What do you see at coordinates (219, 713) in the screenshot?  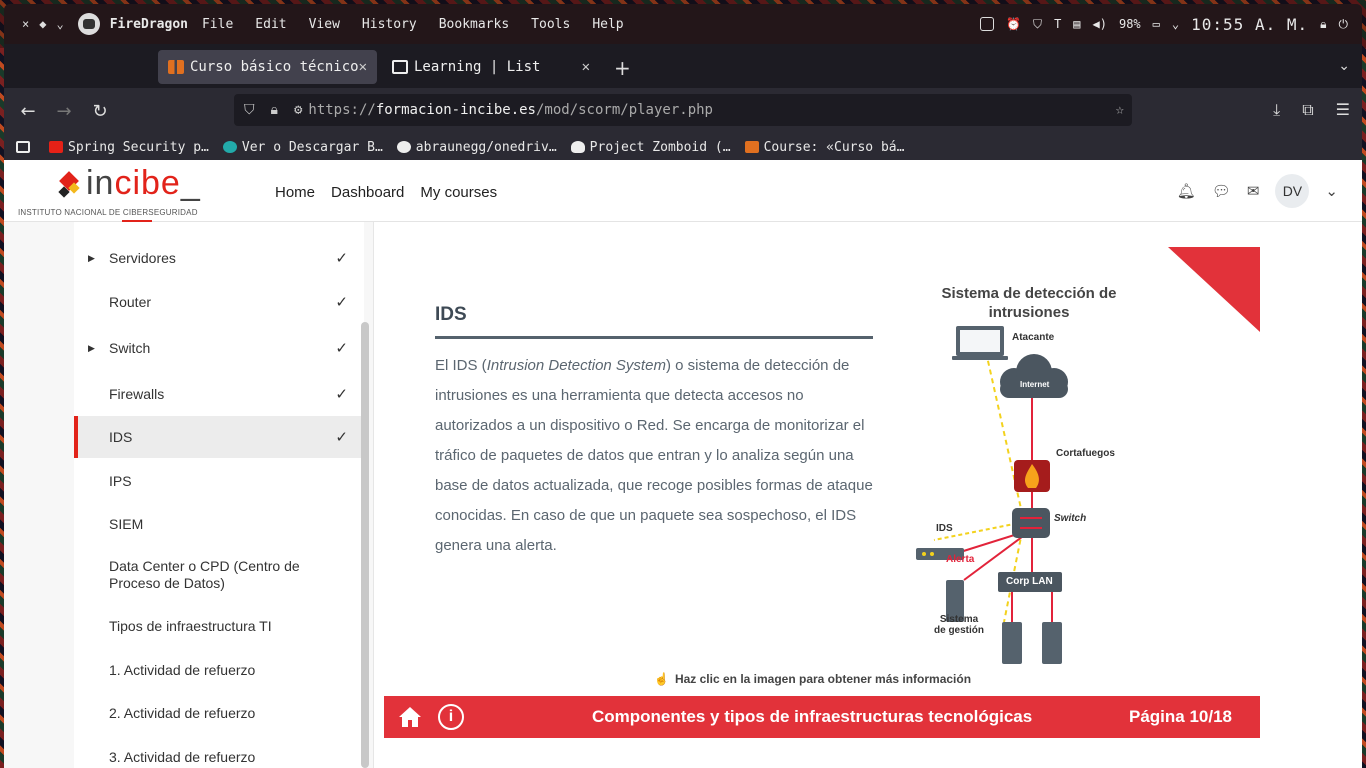 I see `sidebar-item-actividad-2: 2. Actividad de refuerzo` at bounding box center [219, 713].